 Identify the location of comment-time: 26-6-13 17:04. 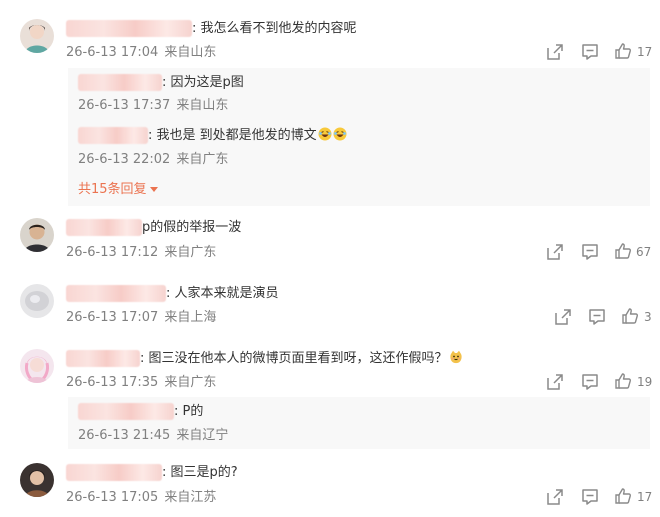
(112, 52).